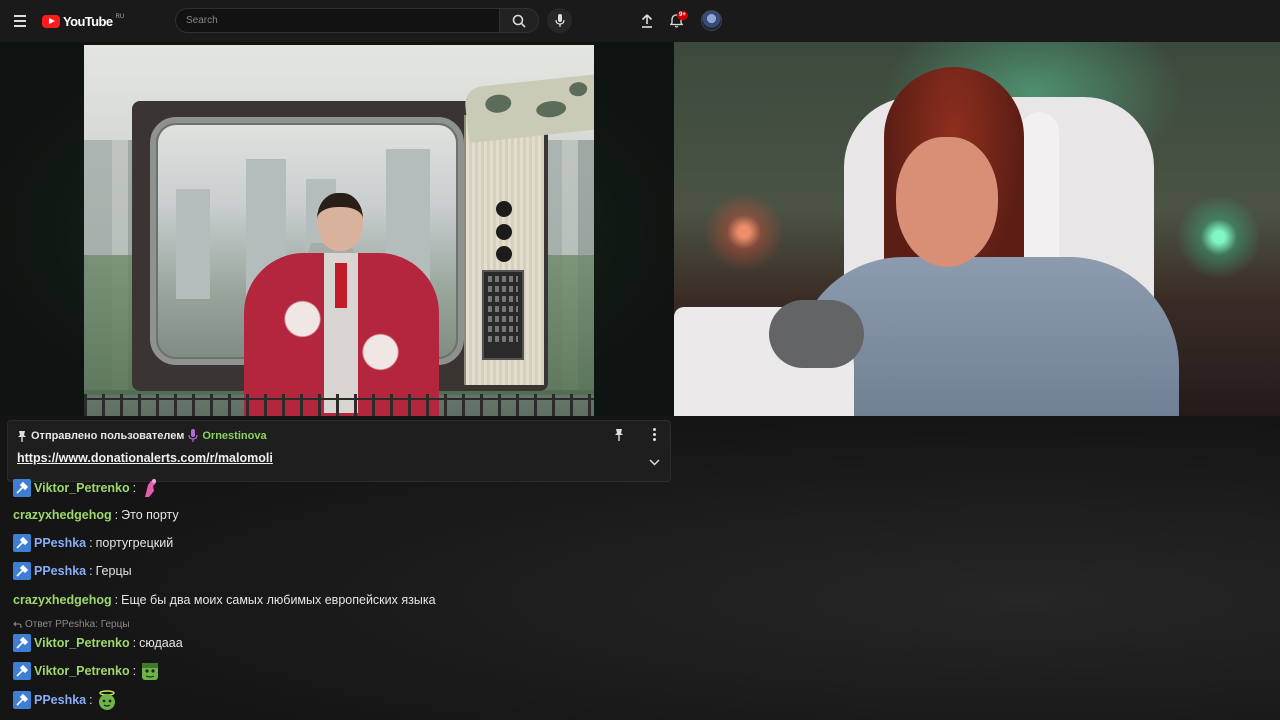 This screenshot has height=720, width=1280. I want to click on unpin-button, so click(619, 434).